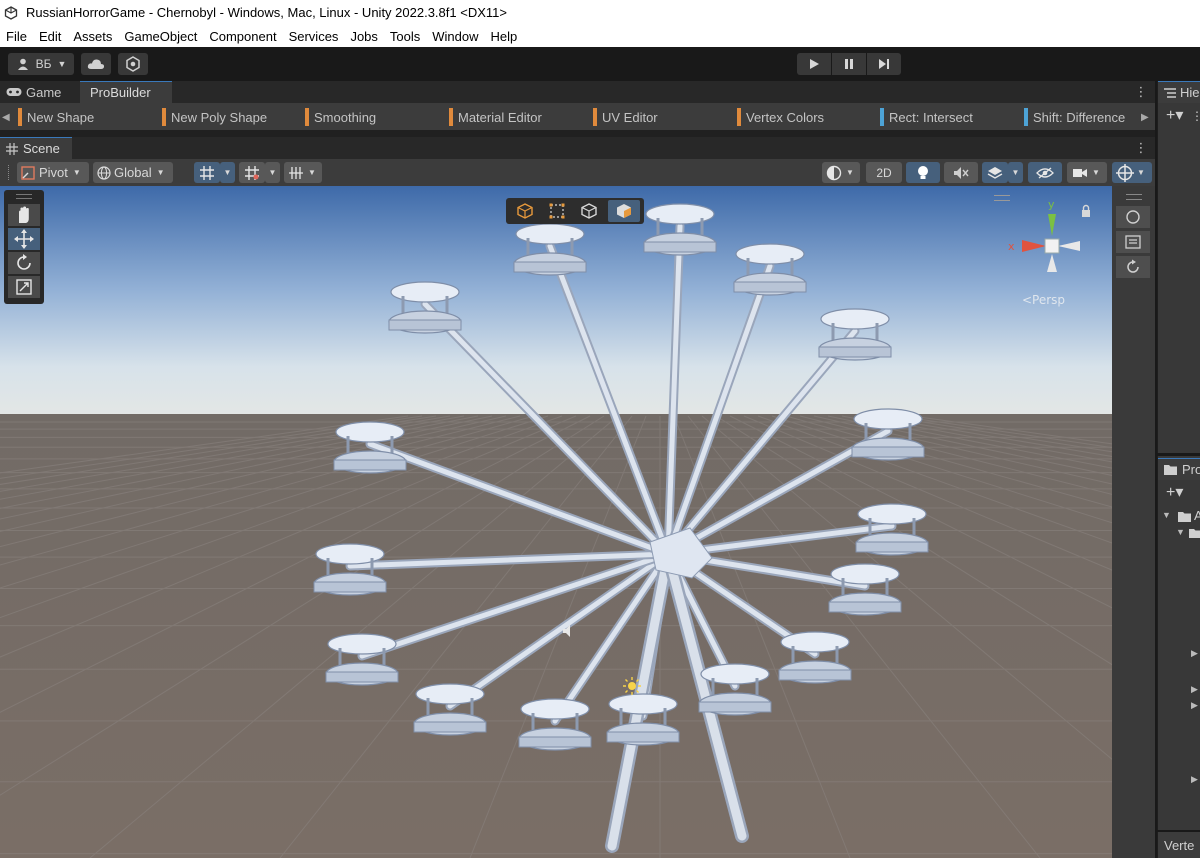 The width and height of the screenshot is (1200, 858). What do you see at coordinates (455, 36) in the screenshot?
I see `menu-window: Window` at bounding box center [455, 36].